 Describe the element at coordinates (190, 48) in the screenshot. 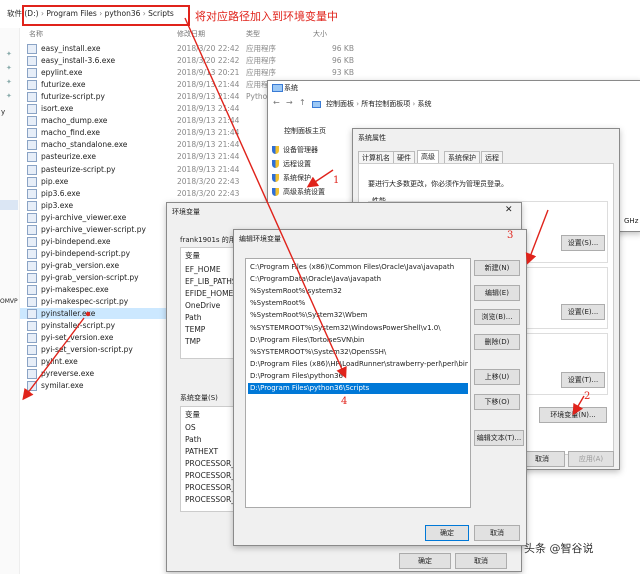

I see `file-row: easy_install.exe 2018/3/20 22:42 应用程序 96 KB` at that location.